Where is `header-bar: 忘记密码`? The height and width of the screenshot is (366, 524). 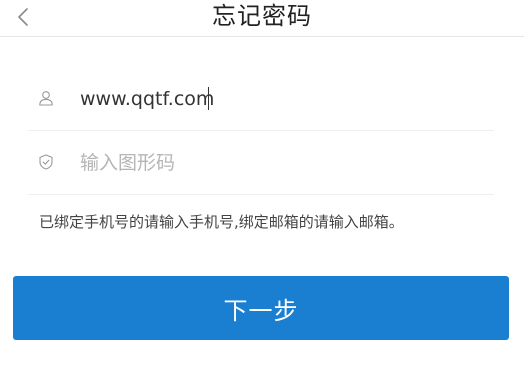
header-bar: 忘记密码 is located at coordinates (262, 18).